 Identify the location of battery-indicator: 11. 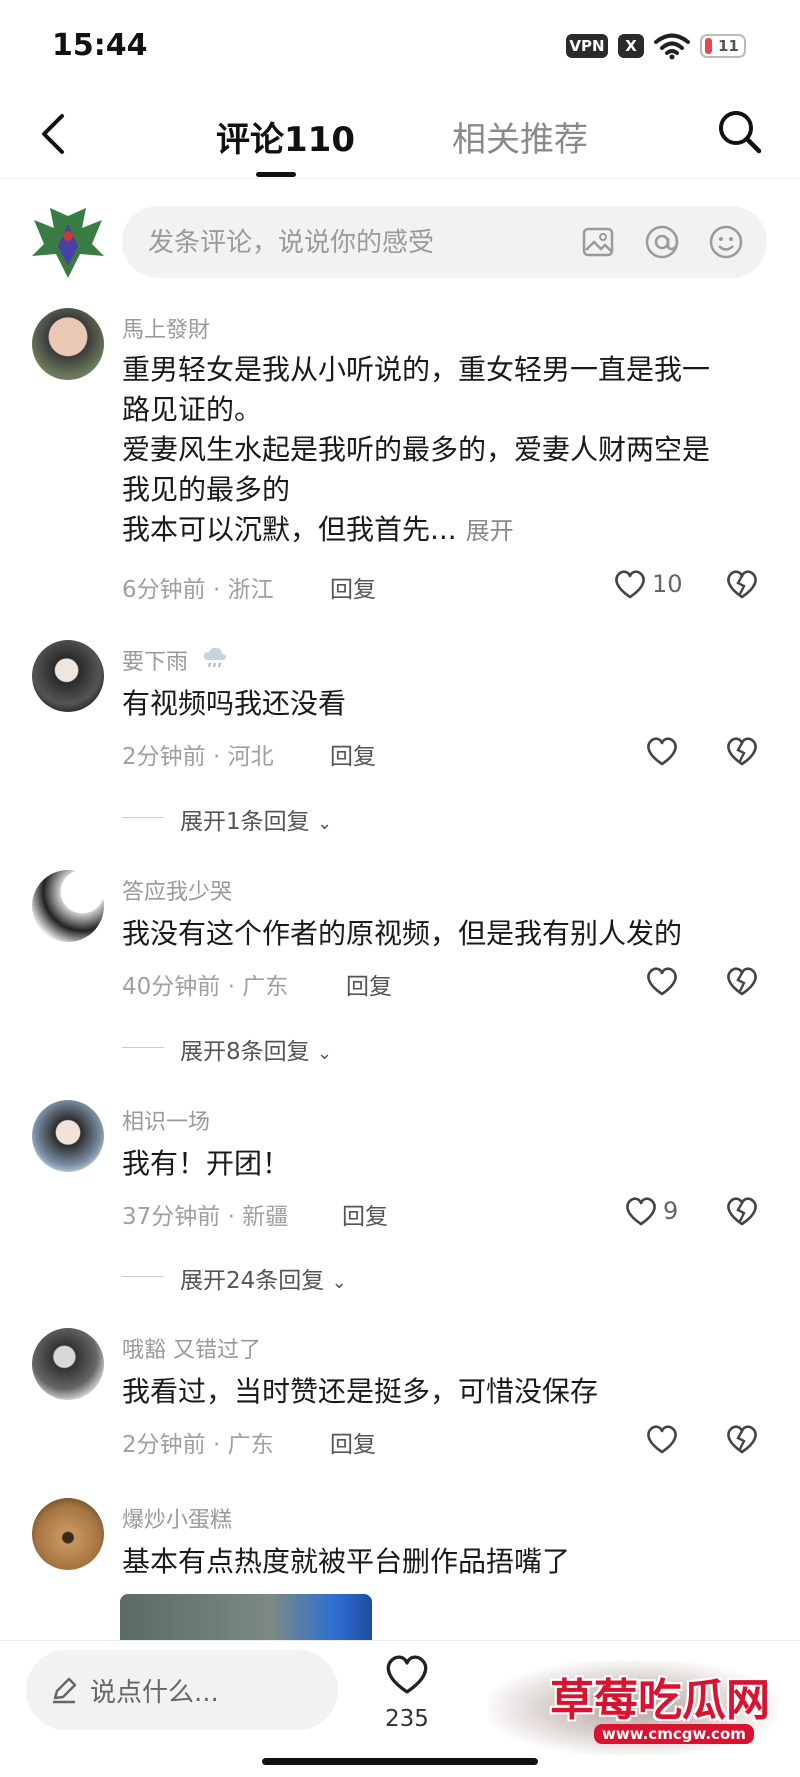
(723, 46).